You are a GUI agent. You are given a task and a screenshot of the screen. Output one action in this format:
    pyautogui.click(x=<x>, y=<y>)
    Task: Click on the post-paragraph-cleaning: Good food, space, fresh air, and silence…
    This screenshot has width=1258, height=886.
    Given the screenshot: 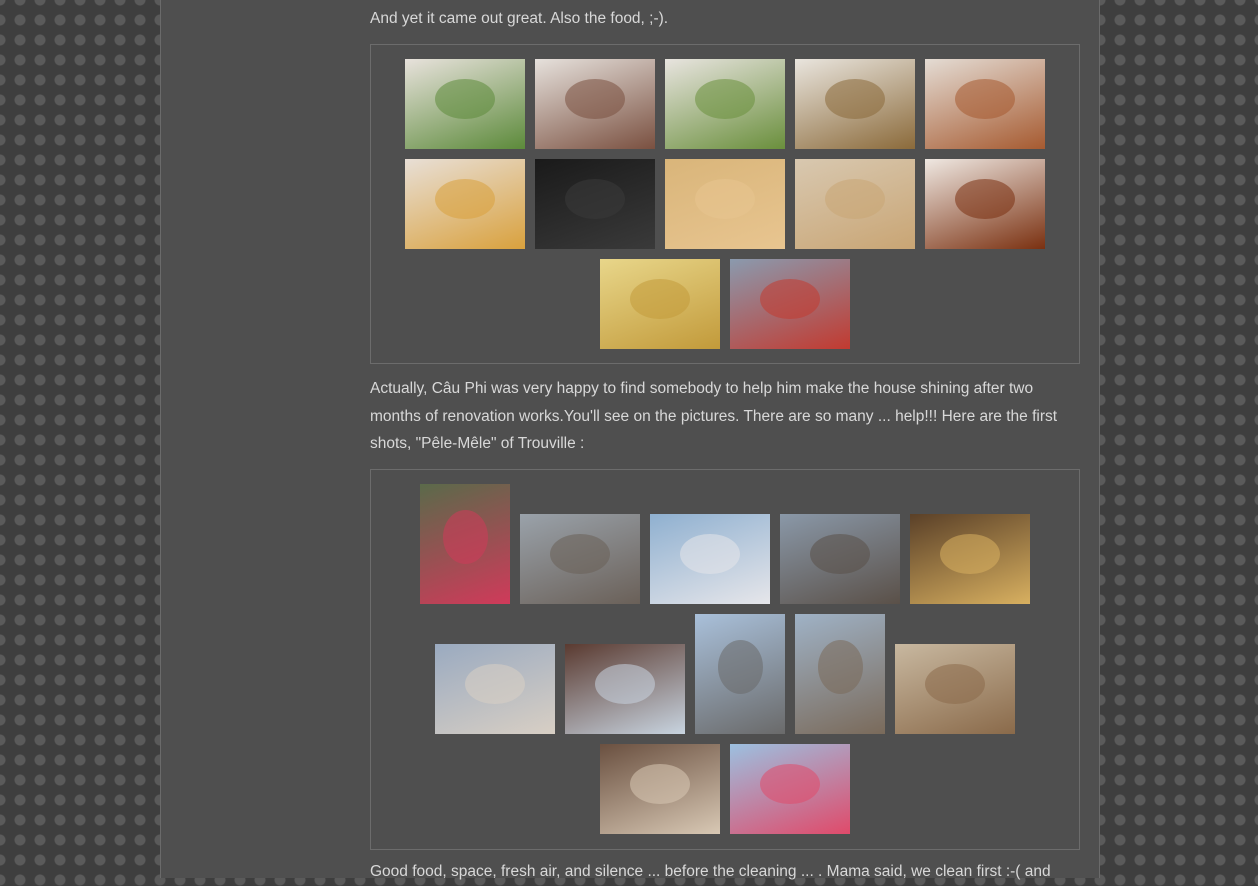 What is the action you would take?
    pyautogui.click(x=710, y=871)
    